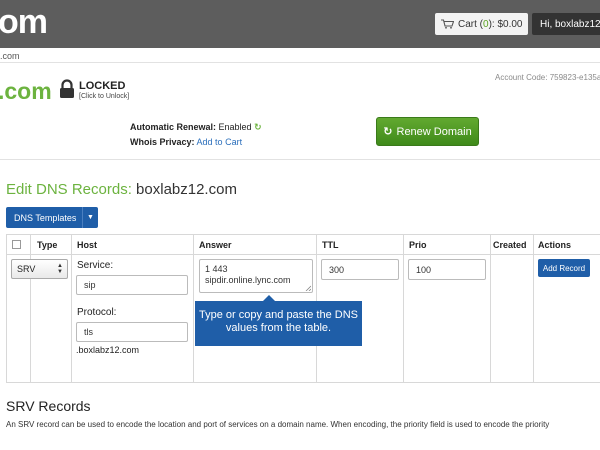 The height and width of the screenshot is (450, 600). I want to click on answer-textarea: 1 443 sipdir.online.lync.com, so click(256, 276).